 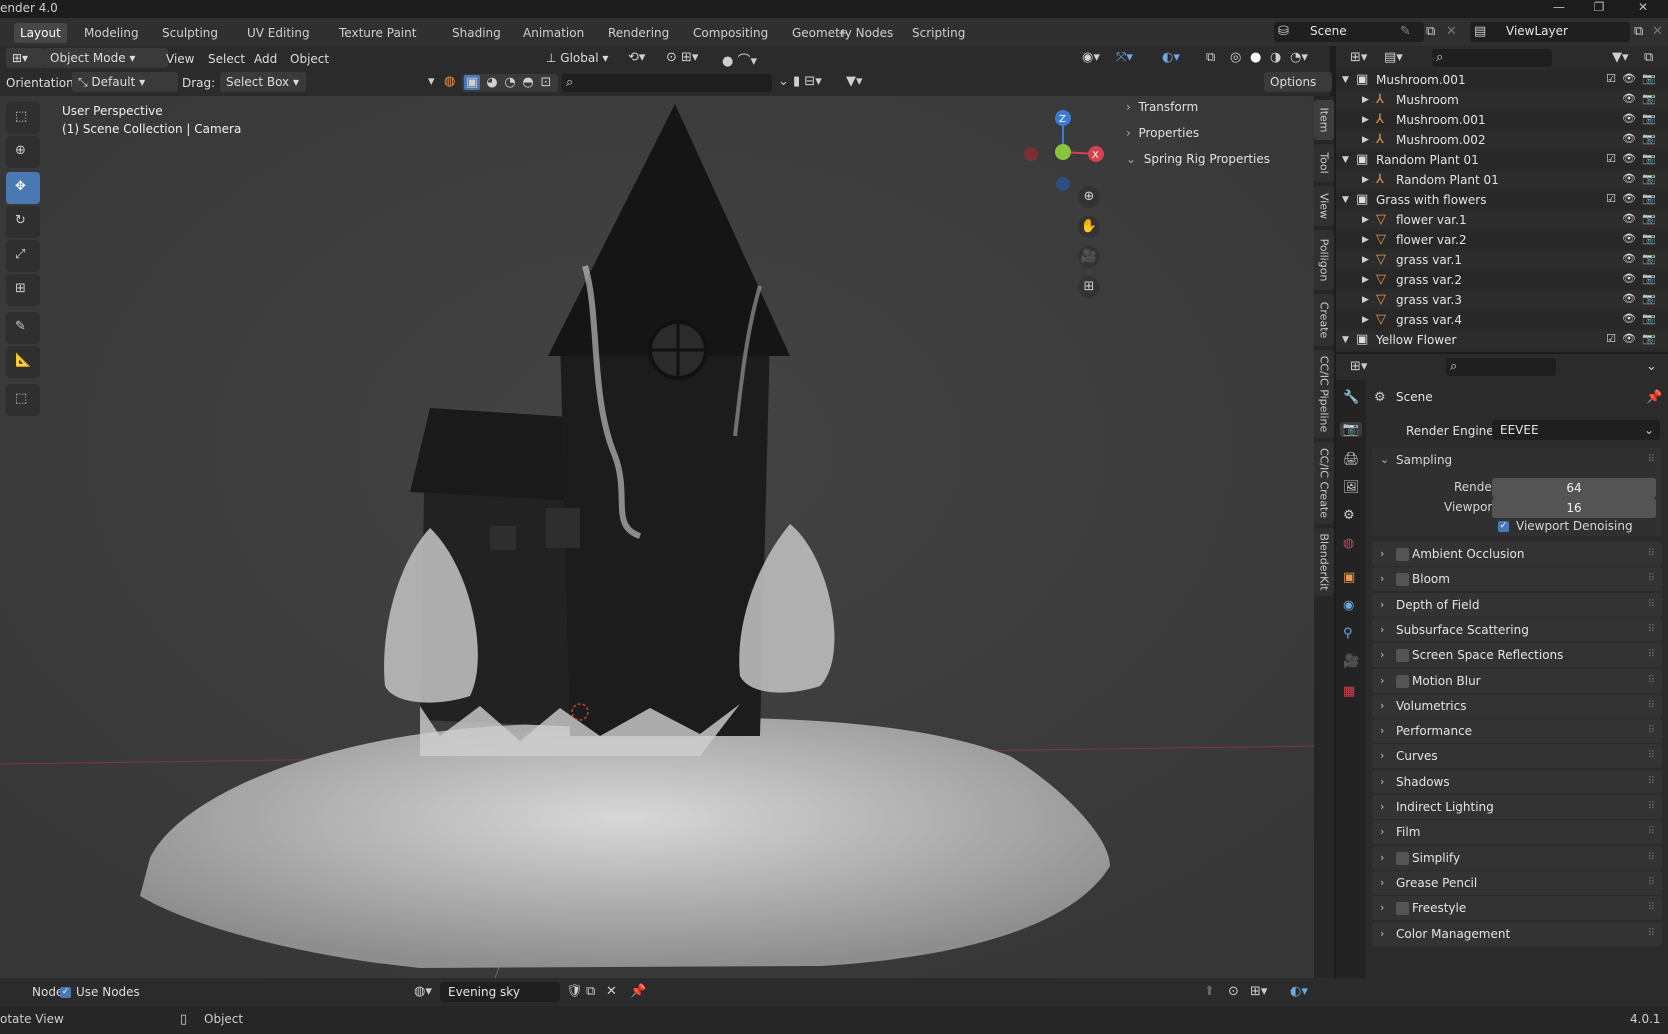 I want to click on close-icon: ✕, so click(x=1643, y=9).